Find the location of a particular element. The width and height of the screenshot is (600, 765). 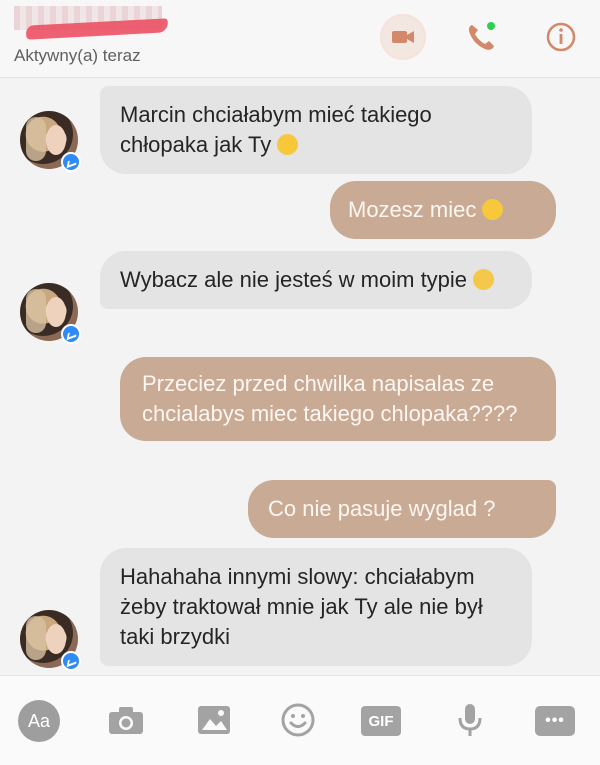

message-text: Mozesz miec is located at coordinates (412, 209).